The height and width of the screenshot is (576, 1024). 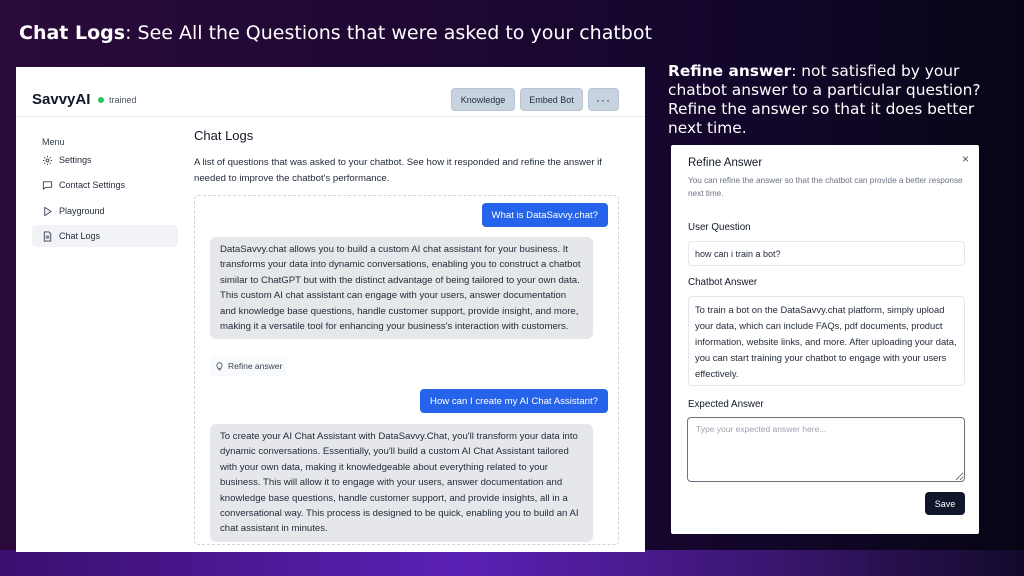 I want to click on expected-answer-label: Expected Answer, so click(x=726, y=404).